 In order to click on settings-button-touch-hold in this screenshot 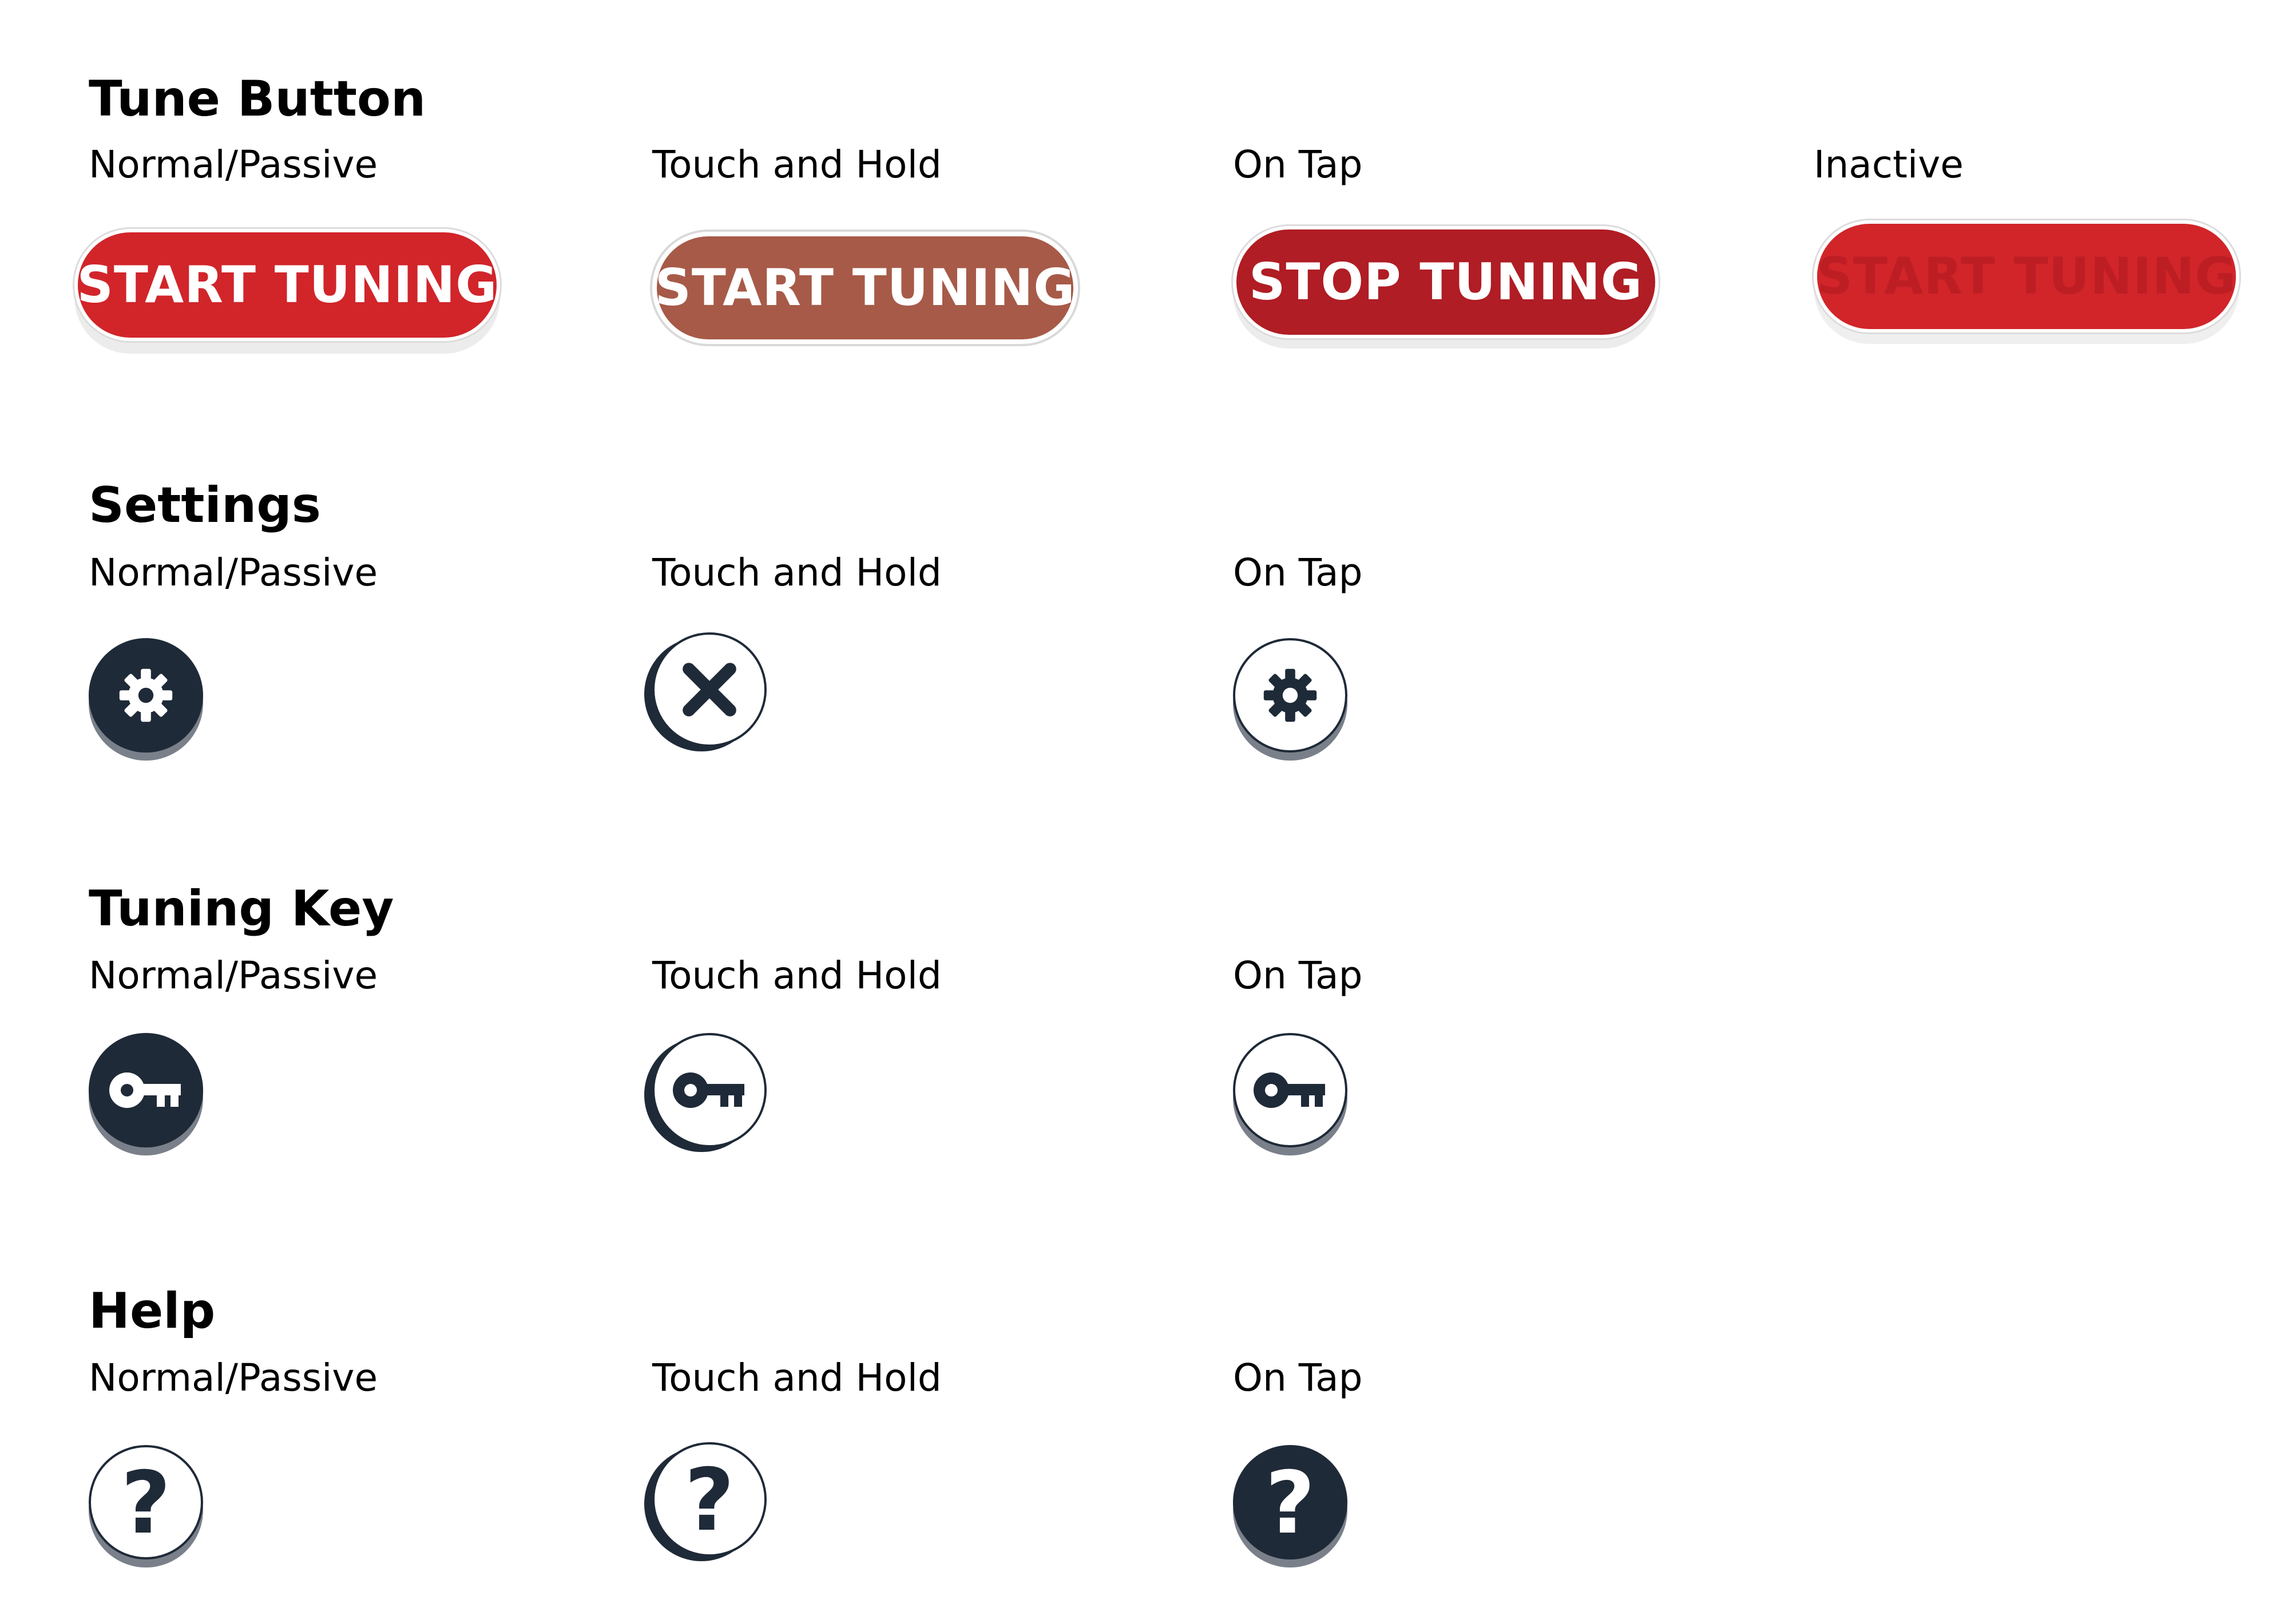, I will do `click(709, 689)`.